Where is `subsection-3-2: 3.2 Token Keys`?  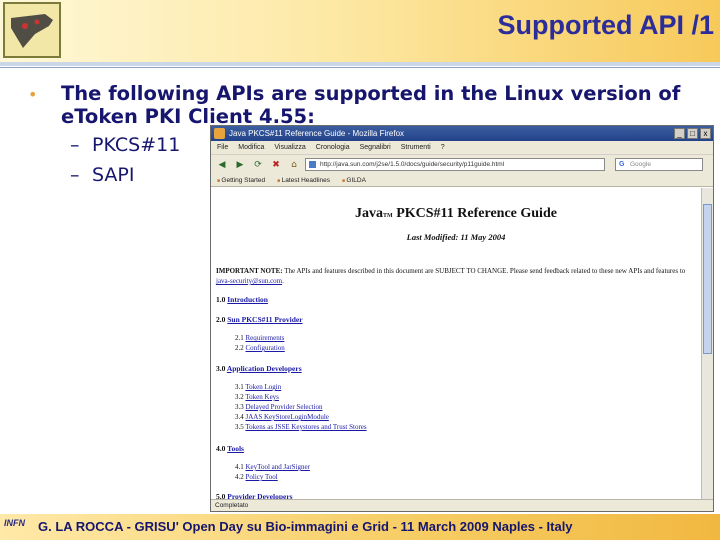 subsection-3-2: 3.2 Token Keys is located at coordinates (257, 397).